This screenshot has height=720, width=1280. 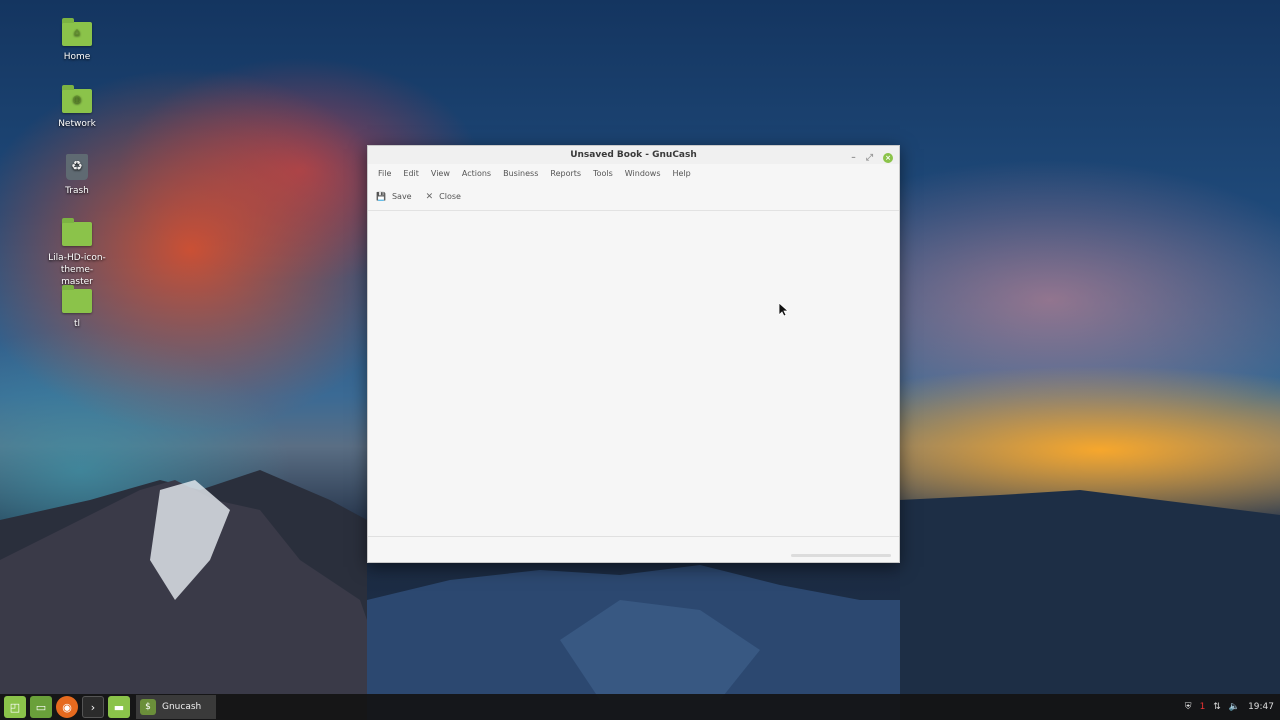 What do you see at coordinates (77, 191) in the screenshot?
I see `desktop-icon-label: Trash` at bounding box center [77, 191].